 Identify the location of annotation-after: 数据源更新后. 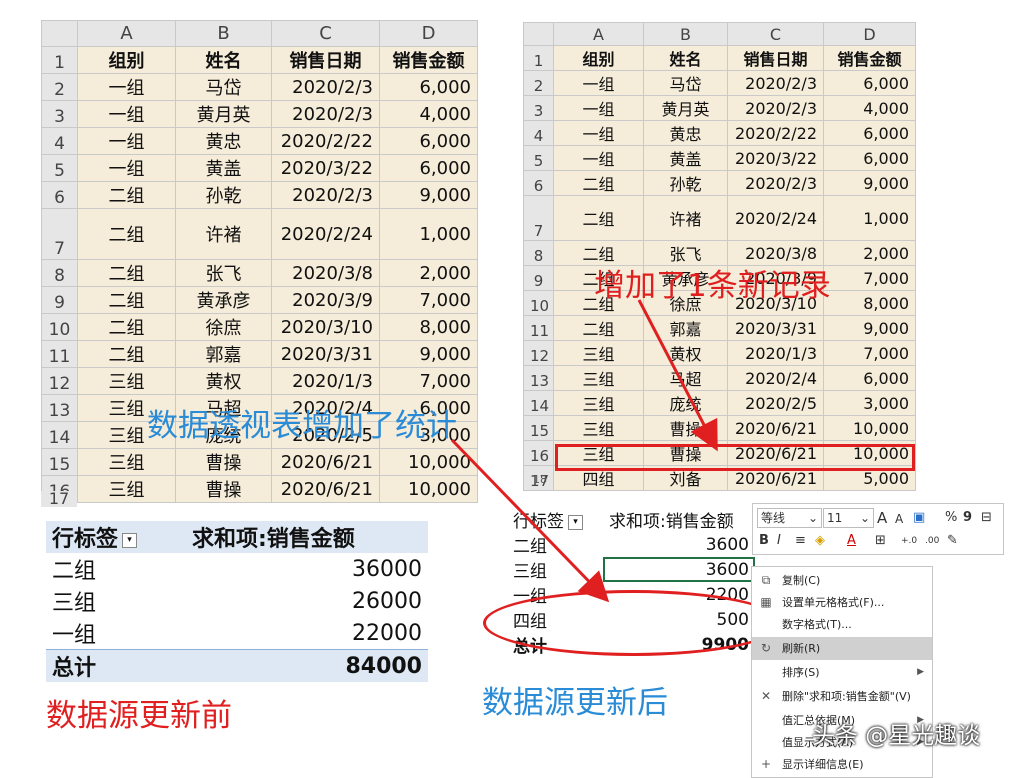
(575, 703).